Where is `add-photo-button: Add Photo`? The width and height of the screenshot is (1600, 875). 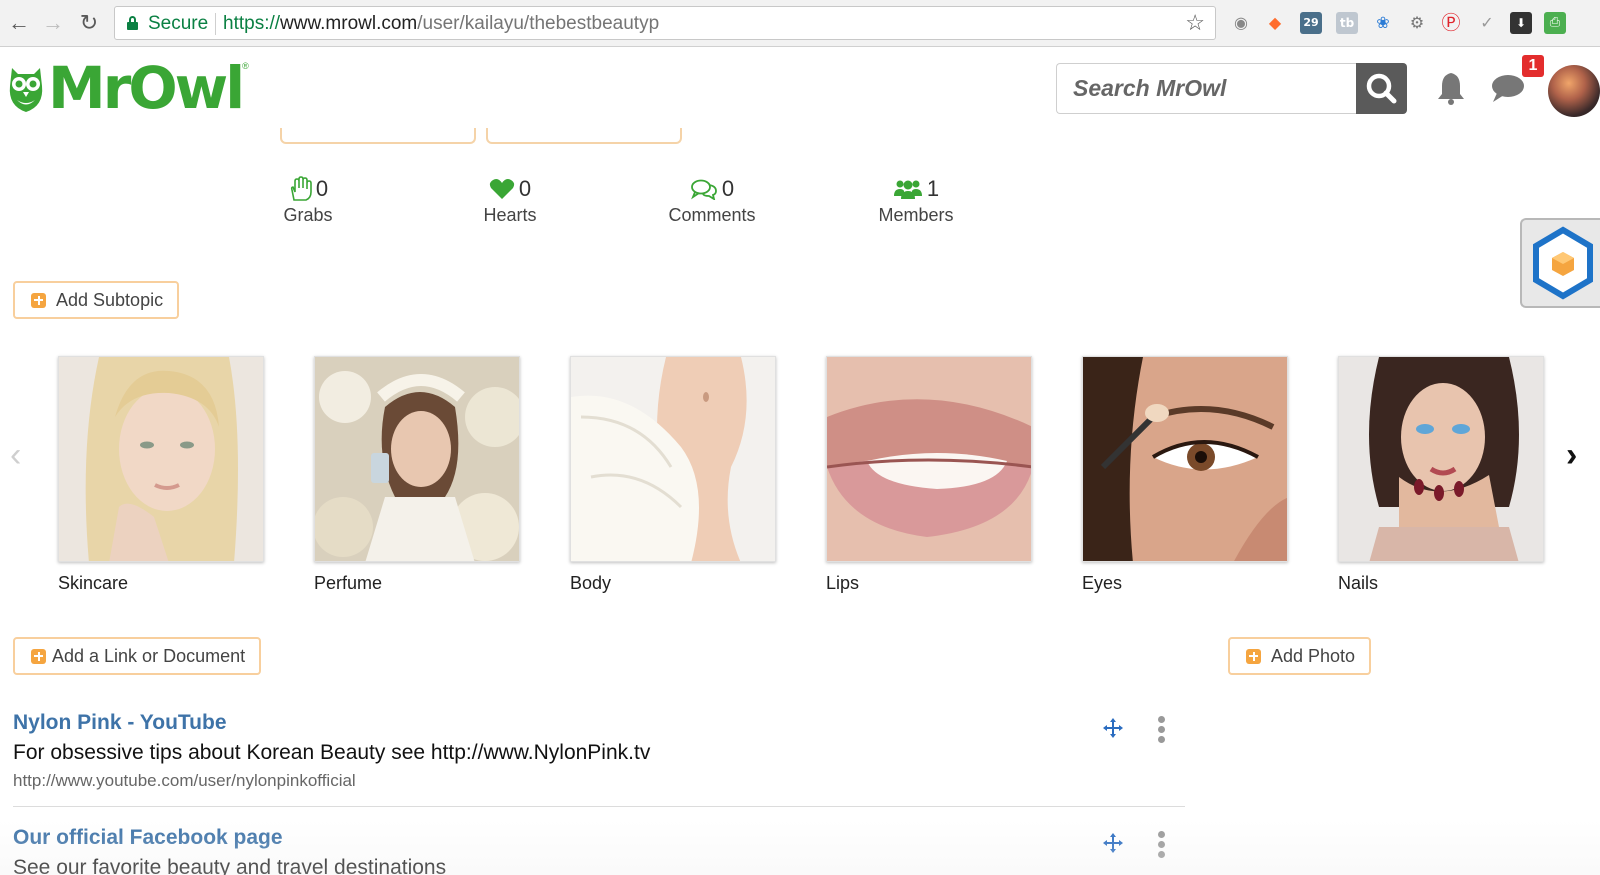 add-photo-button: Add Photo is located at coordinates (1300, 656).